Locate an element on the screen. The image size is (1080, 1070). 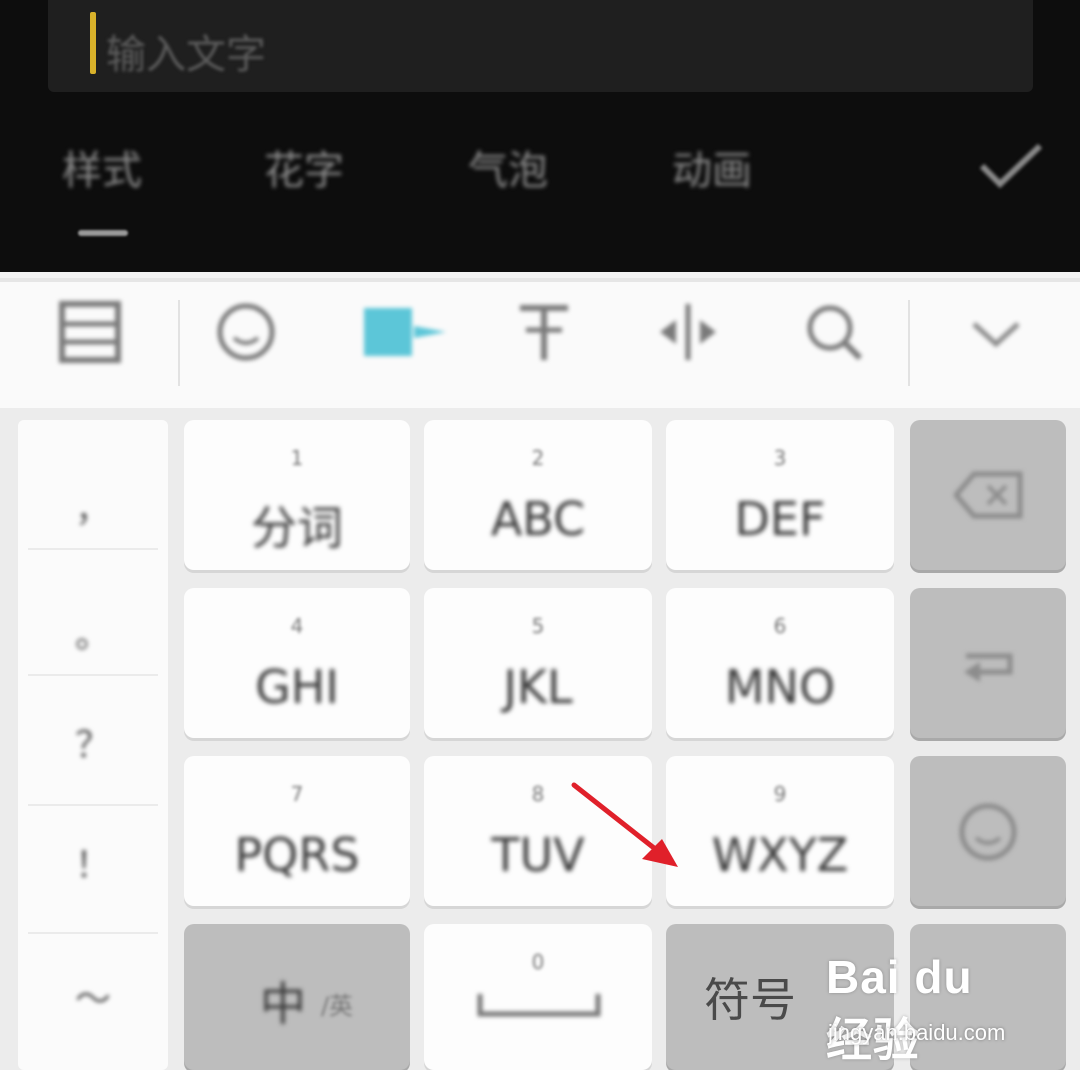
backspace-icon is located at coordinates (988, 495).